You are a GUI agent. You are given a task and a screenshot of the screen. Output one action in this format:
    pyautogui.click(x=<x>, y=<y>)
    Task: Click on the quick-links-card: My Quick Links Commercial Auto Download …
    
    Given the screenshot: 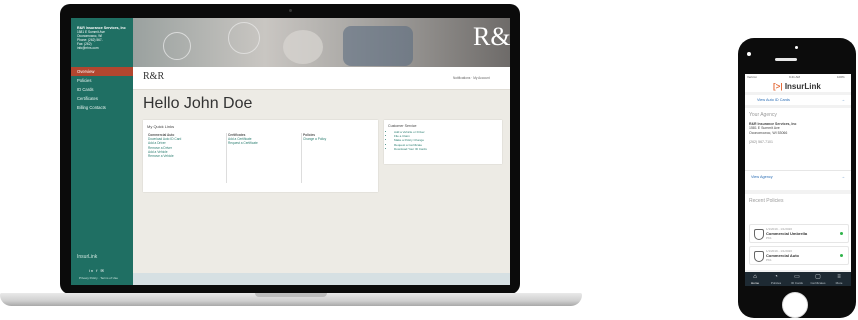 What is the action you would take?
    pyautogui.click(x=260, y=156)
    